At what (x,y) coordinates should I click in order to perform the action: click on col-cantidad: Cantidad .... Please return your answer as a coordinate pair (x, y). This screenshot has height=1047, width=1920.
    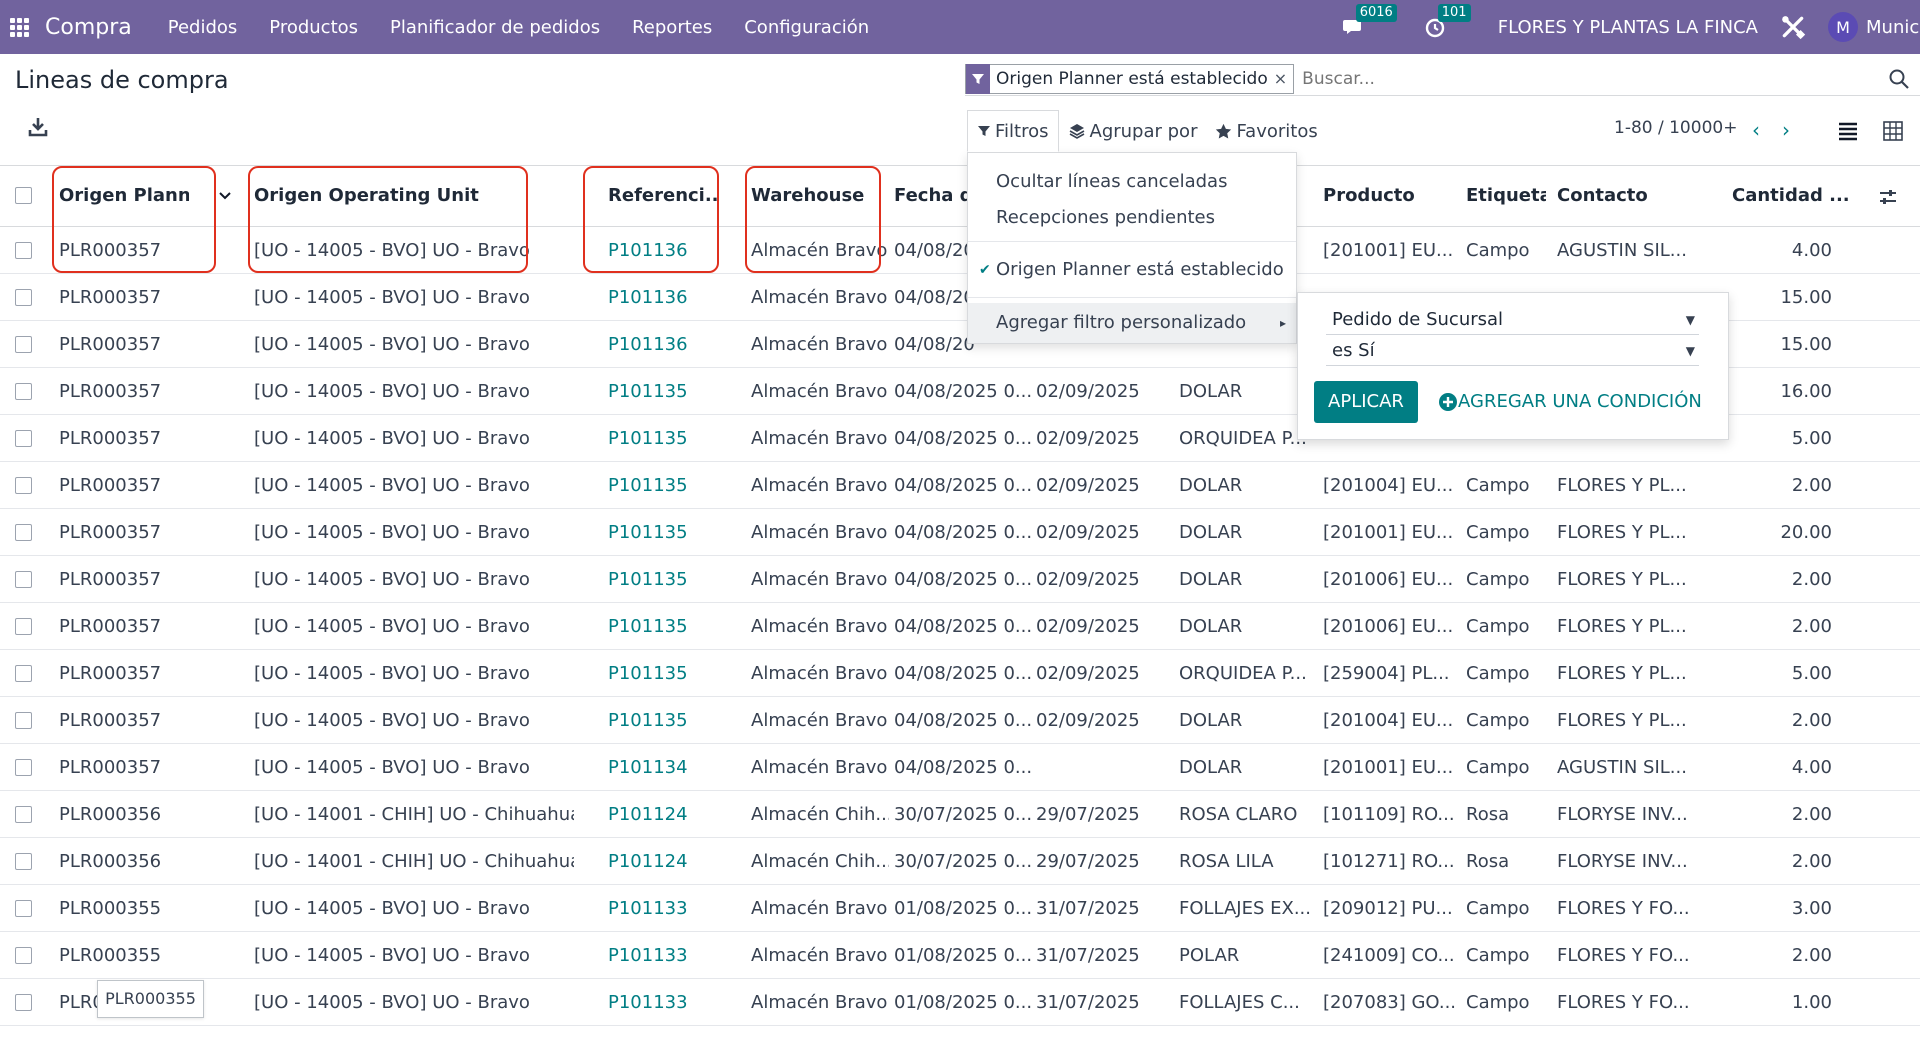
    Looking at the image, I should click on (1792, 197).